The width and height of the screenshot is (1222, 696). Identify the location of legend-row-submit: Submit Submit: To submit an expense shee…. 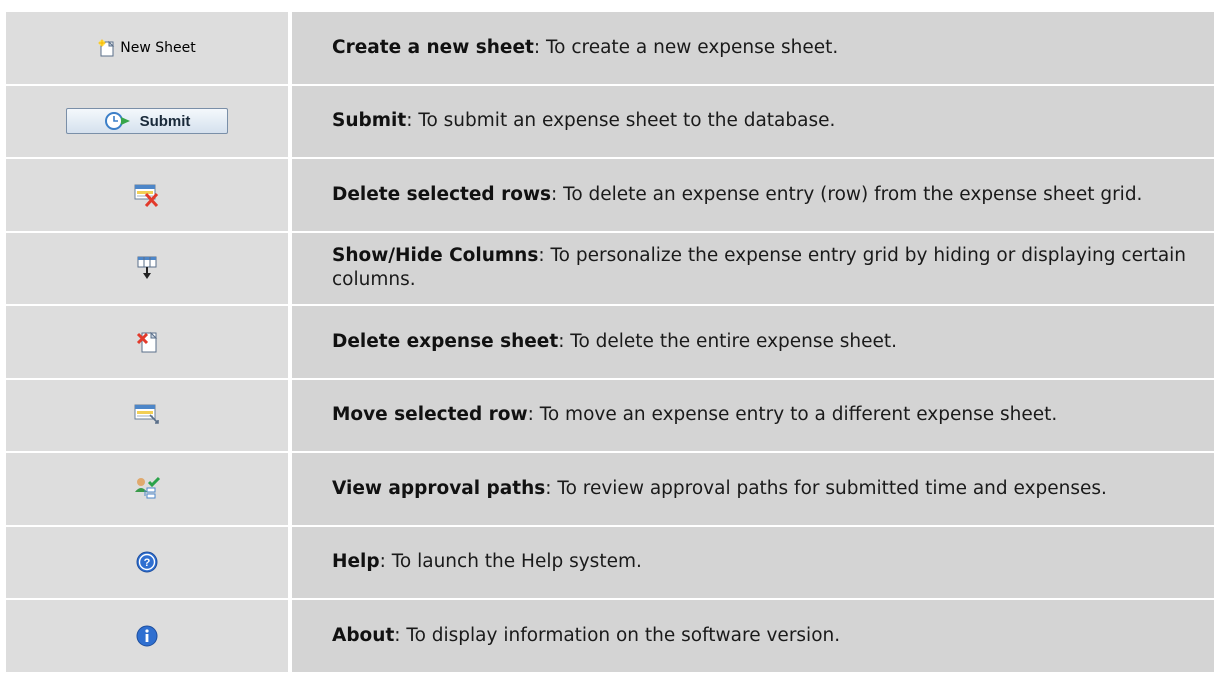
(610, 121).